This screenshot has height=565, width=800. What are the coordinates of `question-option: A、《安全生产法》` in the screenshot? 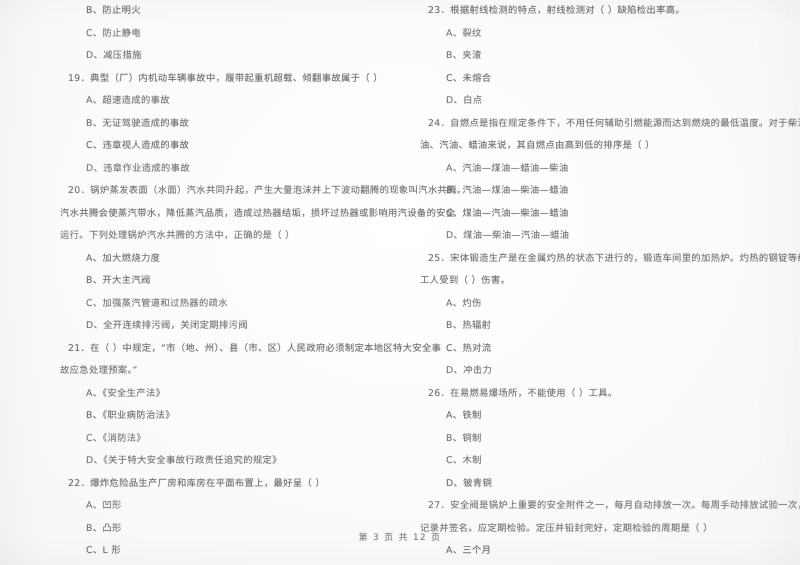 It's located at (126, 393).